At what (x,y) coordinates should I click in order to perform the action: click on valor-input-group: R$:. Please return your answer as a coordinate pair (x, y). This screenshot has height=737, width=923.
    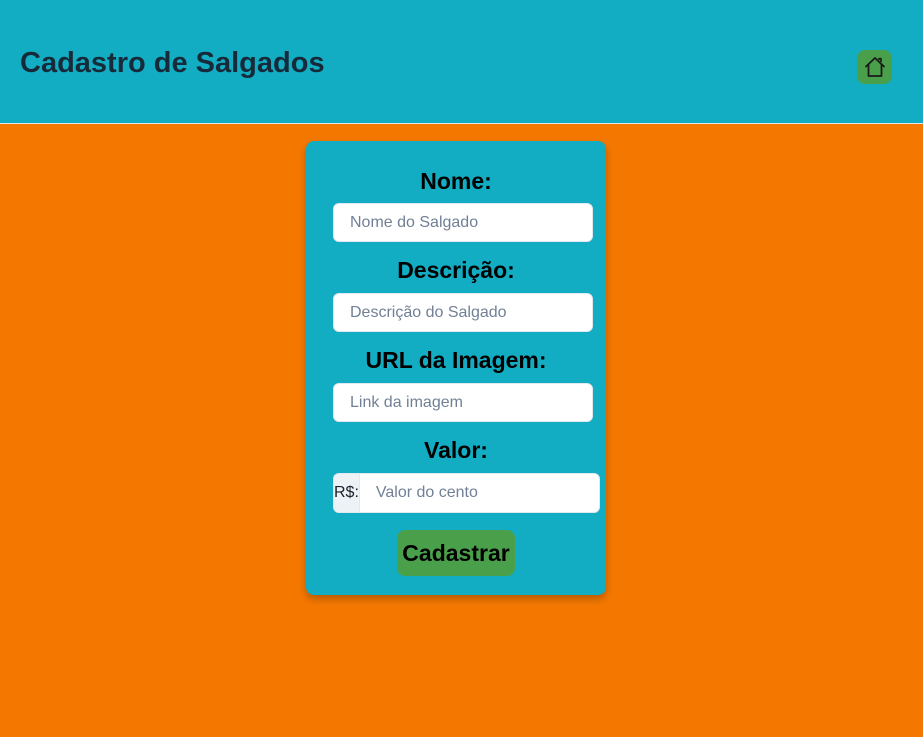
    Looking at the image, I should click on (466, 493).